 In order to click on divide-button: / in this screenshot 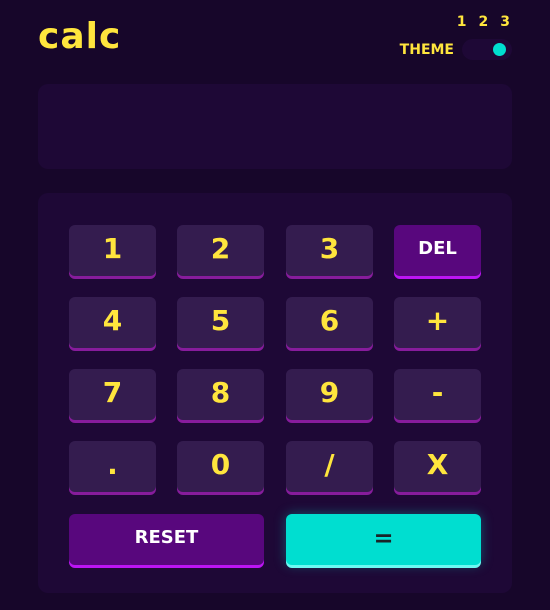, I will do `click(329, 466)`.